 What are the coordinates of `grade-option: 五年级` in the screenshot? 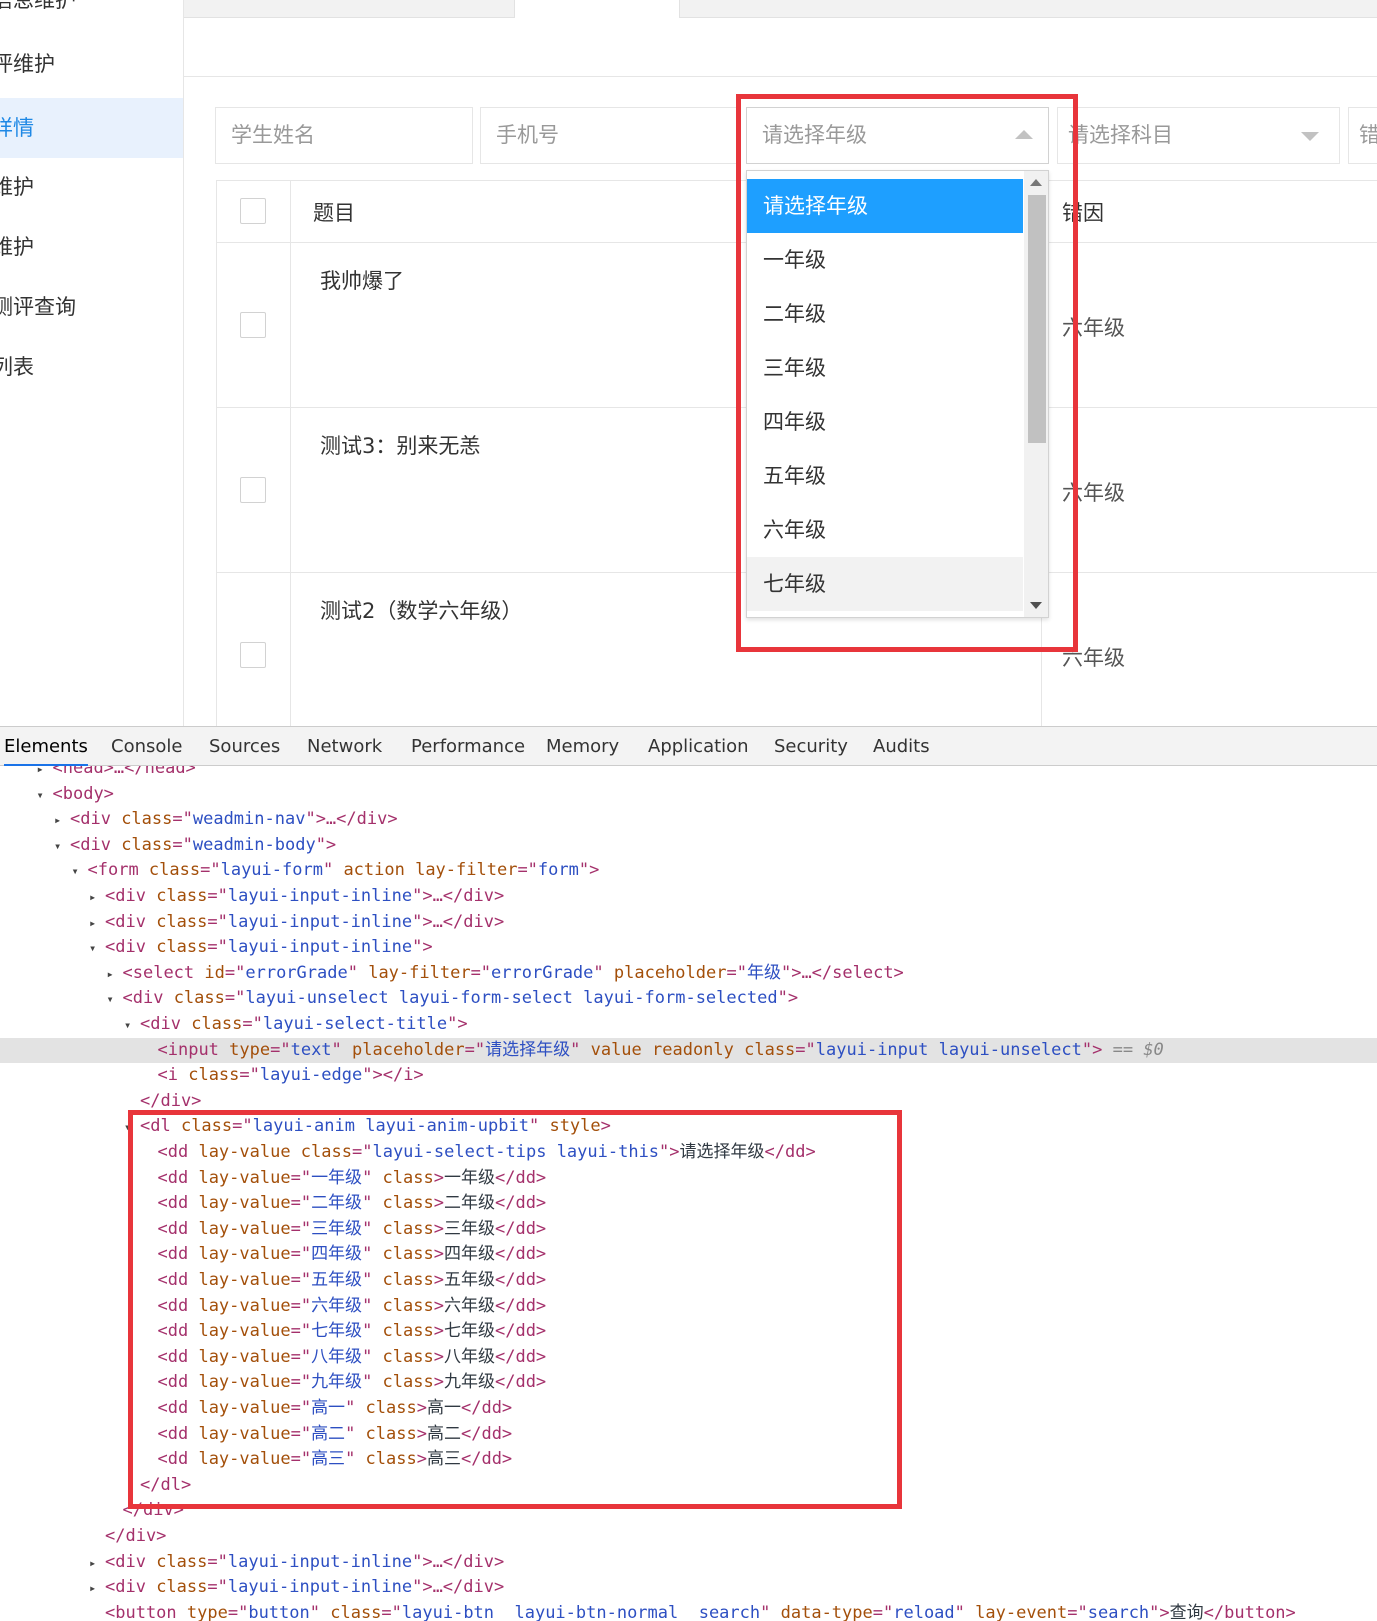 It's located at (885, 476).